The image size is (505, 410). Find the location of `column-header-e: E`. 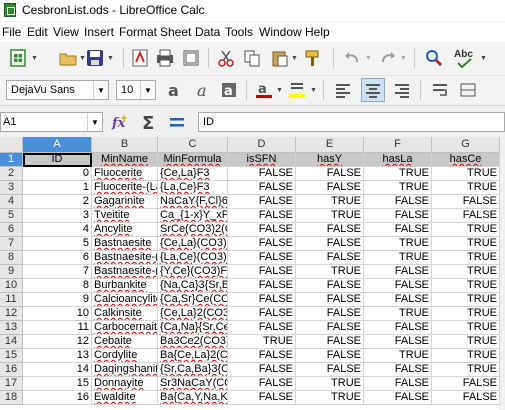

column-header-e: E is located at coordinates (330, 145).